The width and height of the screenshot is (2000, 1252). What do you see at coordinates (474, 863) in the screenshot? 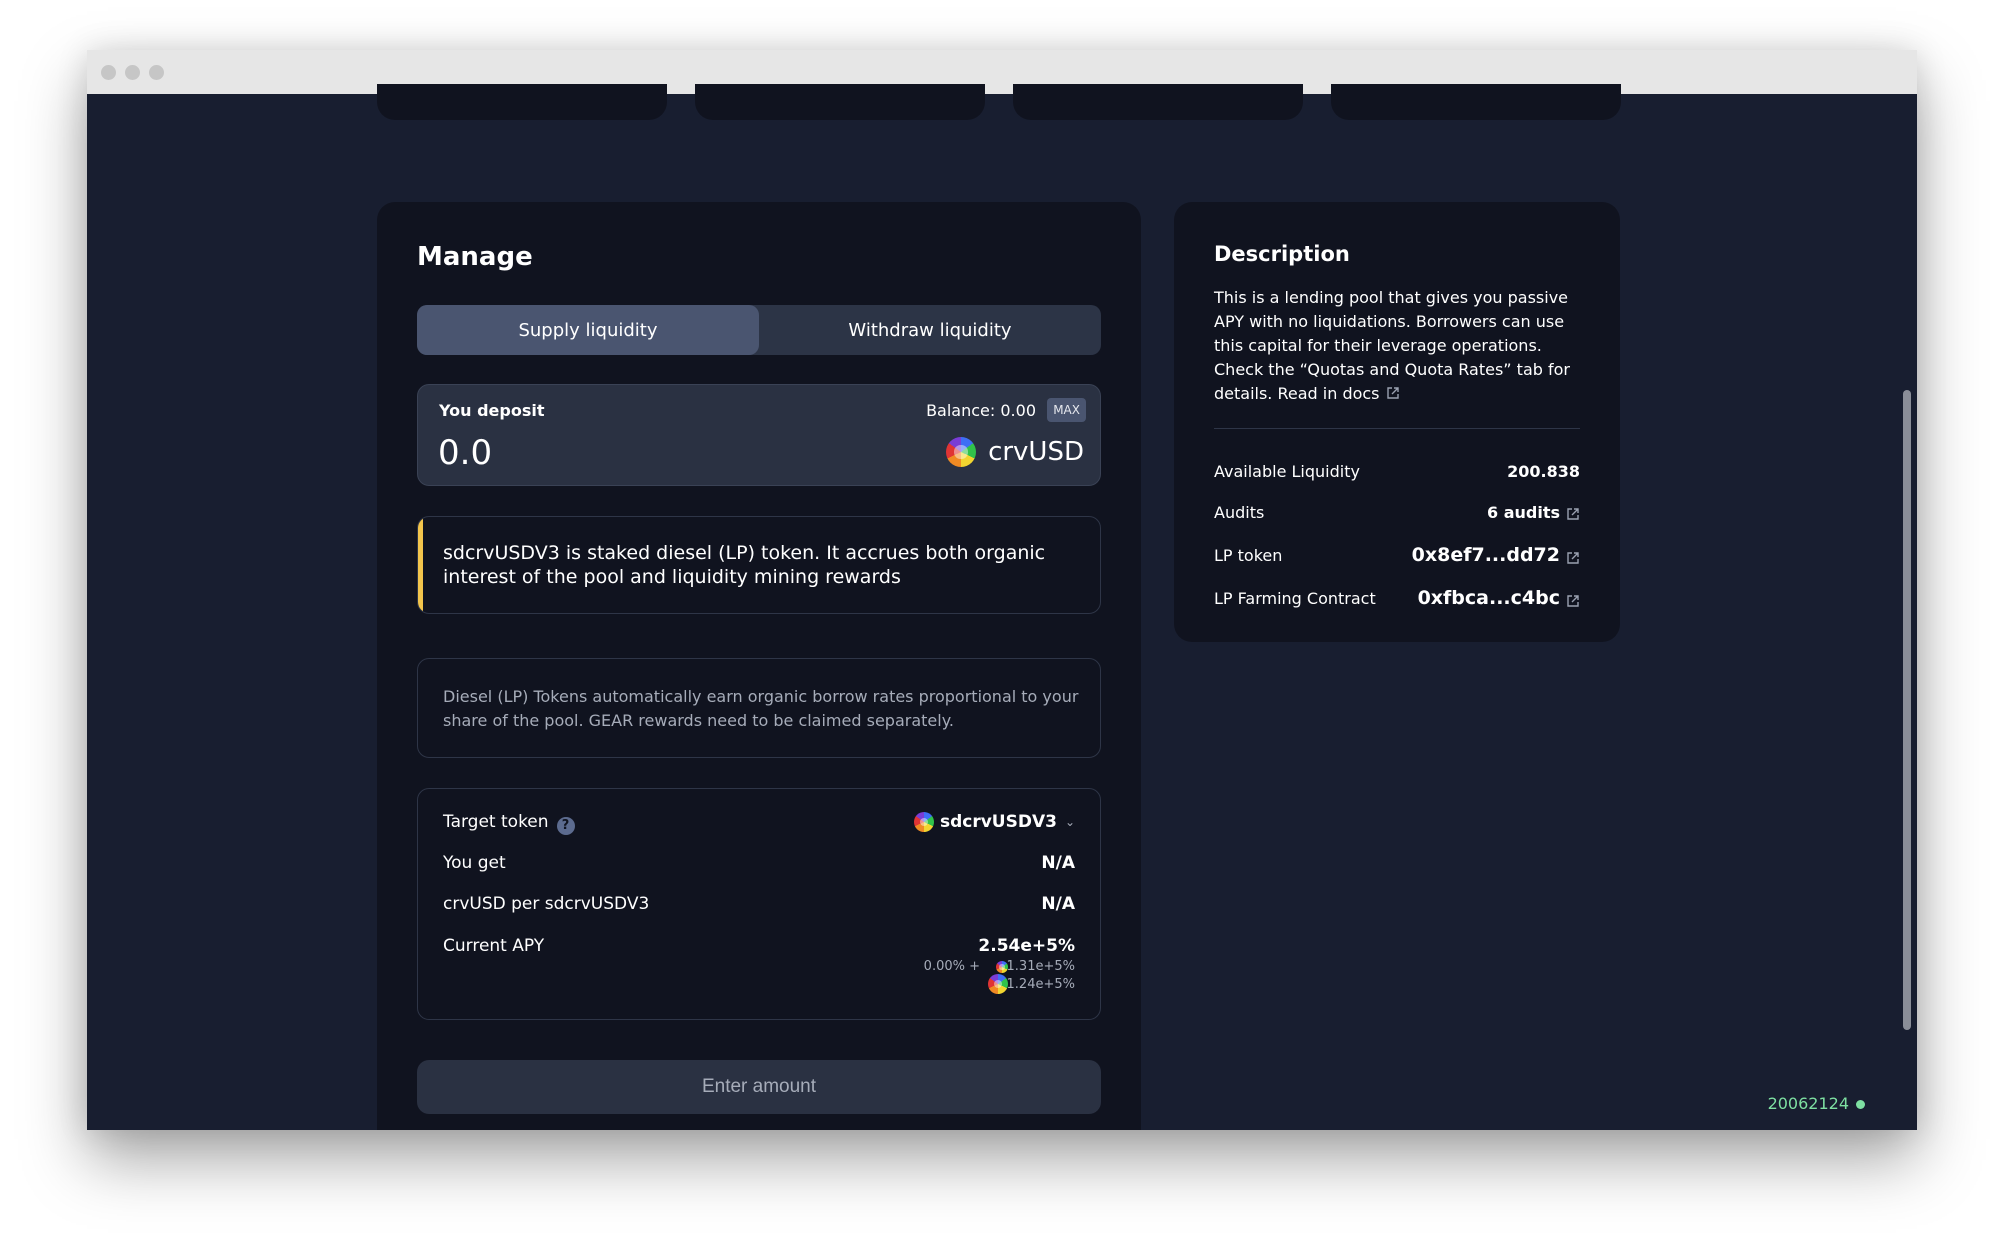
I see `you-get-label: You get` at bounding box center [474, 863].